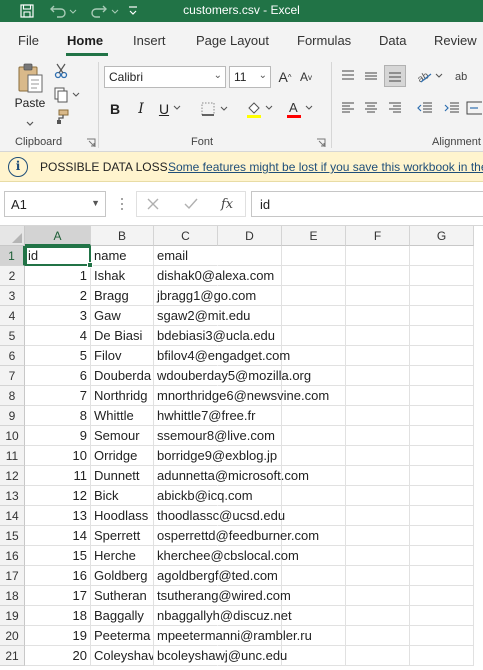  What do you see at coordinates (122, 476) in the screenshot?
I see `name-cell: Dunnett` at bounding box center [122, 476].